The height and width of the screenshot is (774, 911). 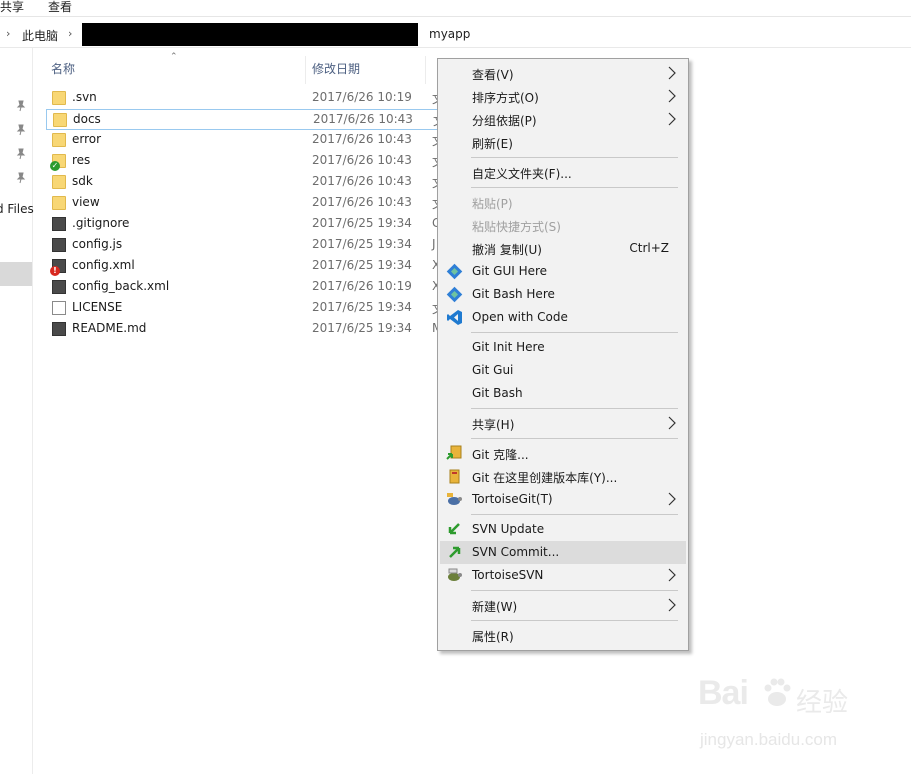 I want to click on breadcrumb-this-pc: 此电脑, so click(x=40, y=35).